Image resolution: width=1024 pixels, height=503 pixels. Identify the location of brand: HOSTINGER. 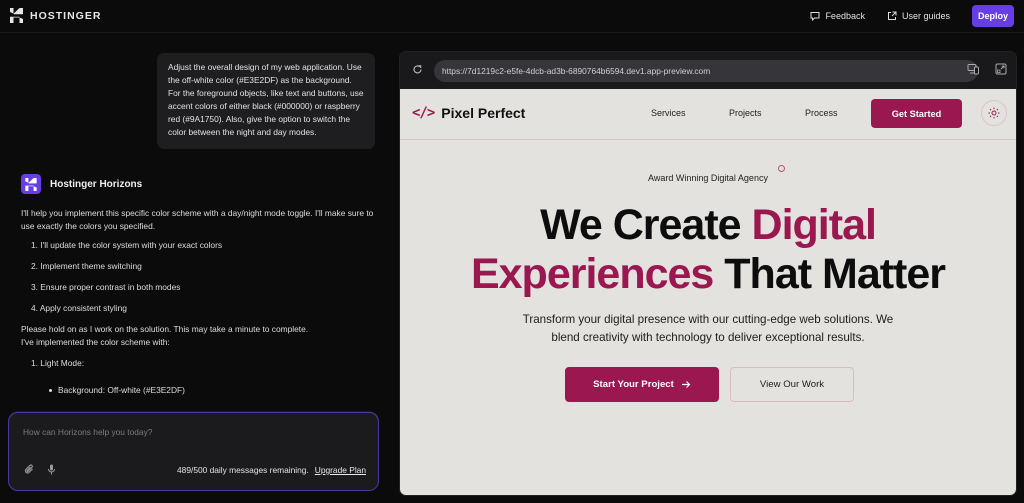
(55, 15).